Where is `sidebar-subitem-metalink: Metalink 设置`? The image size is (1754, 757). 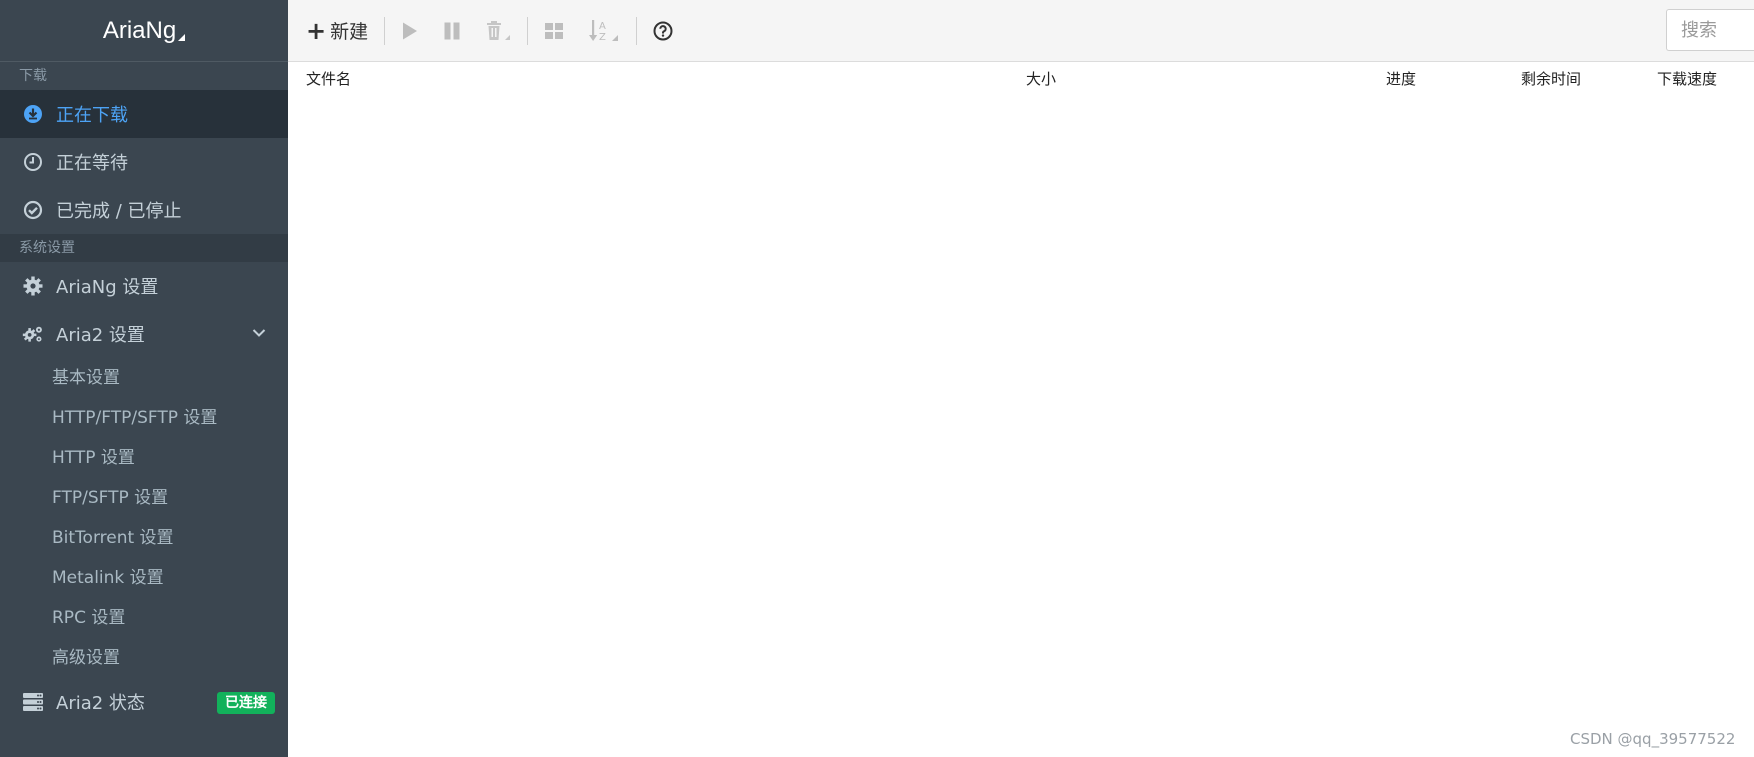
sidebar-subitem-metalink: Metalink 设置 is located at coordinates (144, 578).